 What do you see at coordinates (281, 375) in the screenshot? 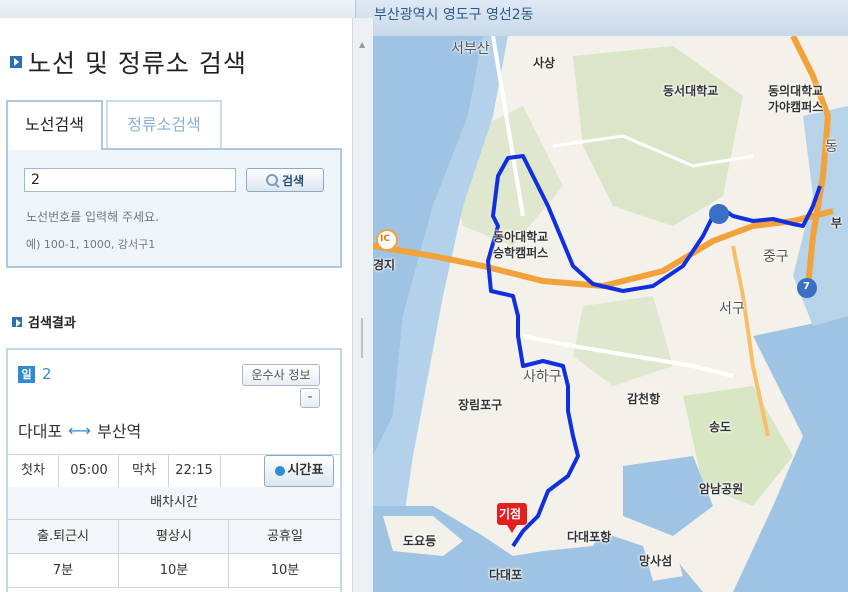
I see `company-info-button: 운수사 정보` at bounding box center [281, 375].